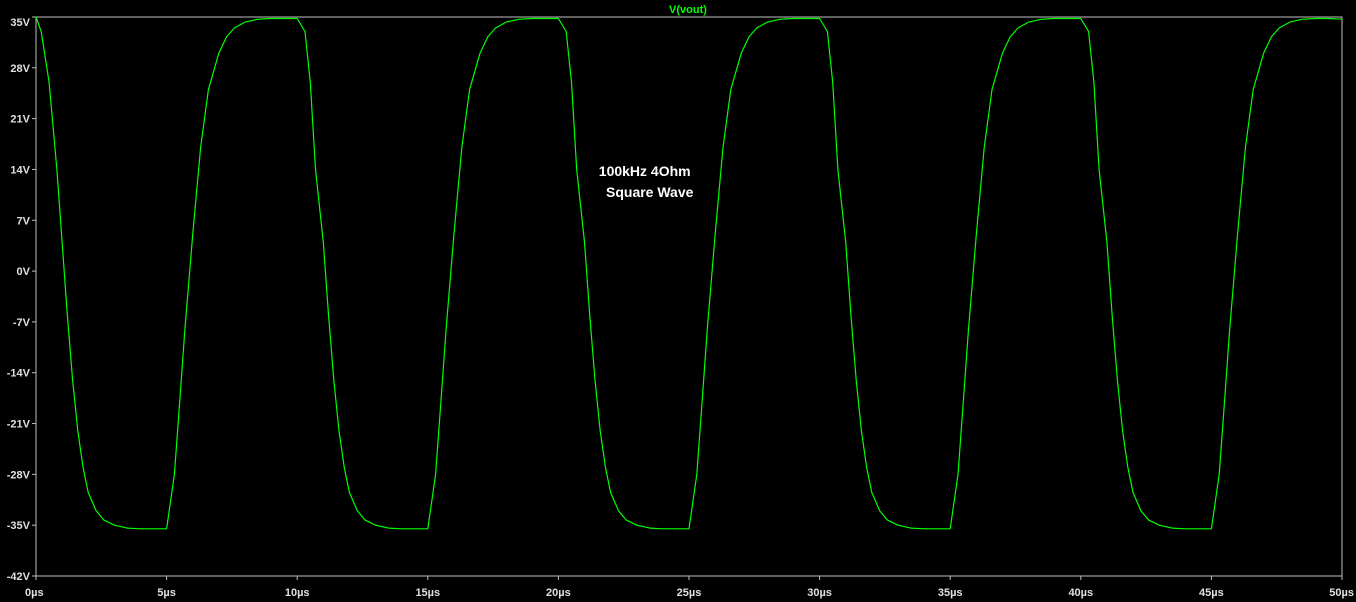  Describe the element at coordinates (427, 593) in the screenshot. I see `x-tick-label: 15µs` at that location.